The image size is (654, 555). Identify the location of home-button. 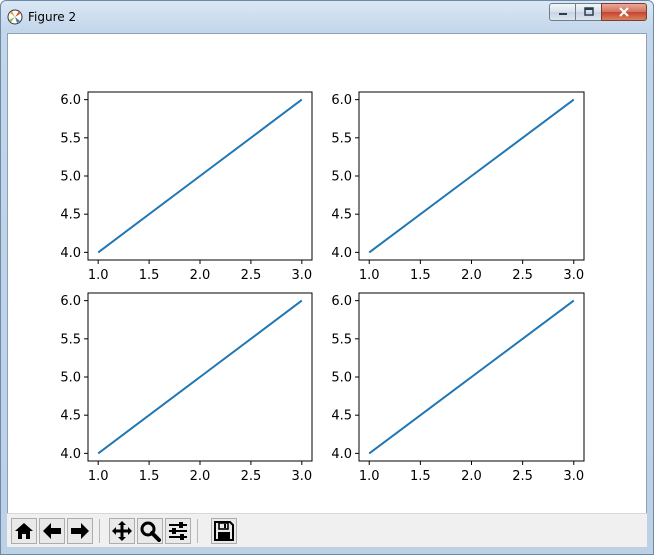
(24, 531).